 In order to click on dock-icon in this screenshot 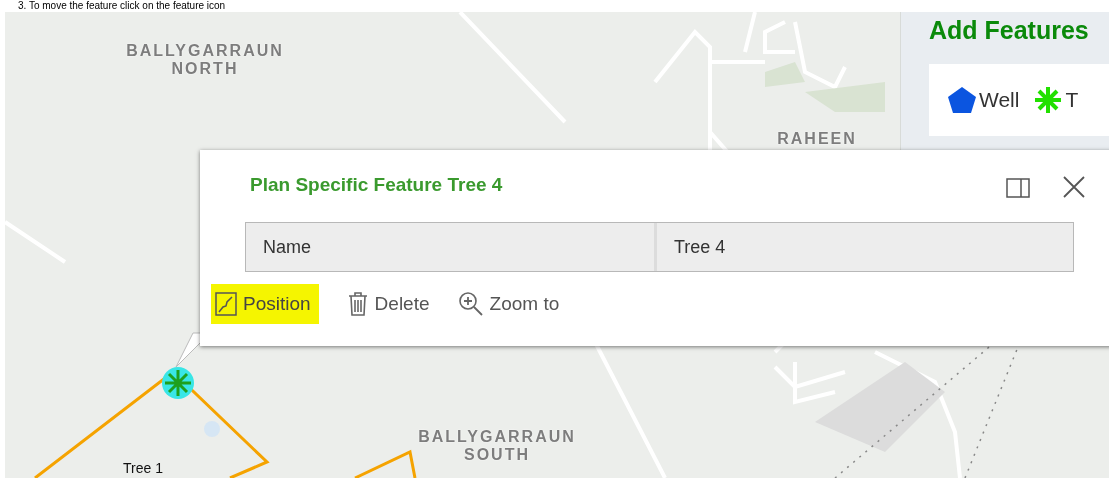, I will do `click(1018, 188)`.